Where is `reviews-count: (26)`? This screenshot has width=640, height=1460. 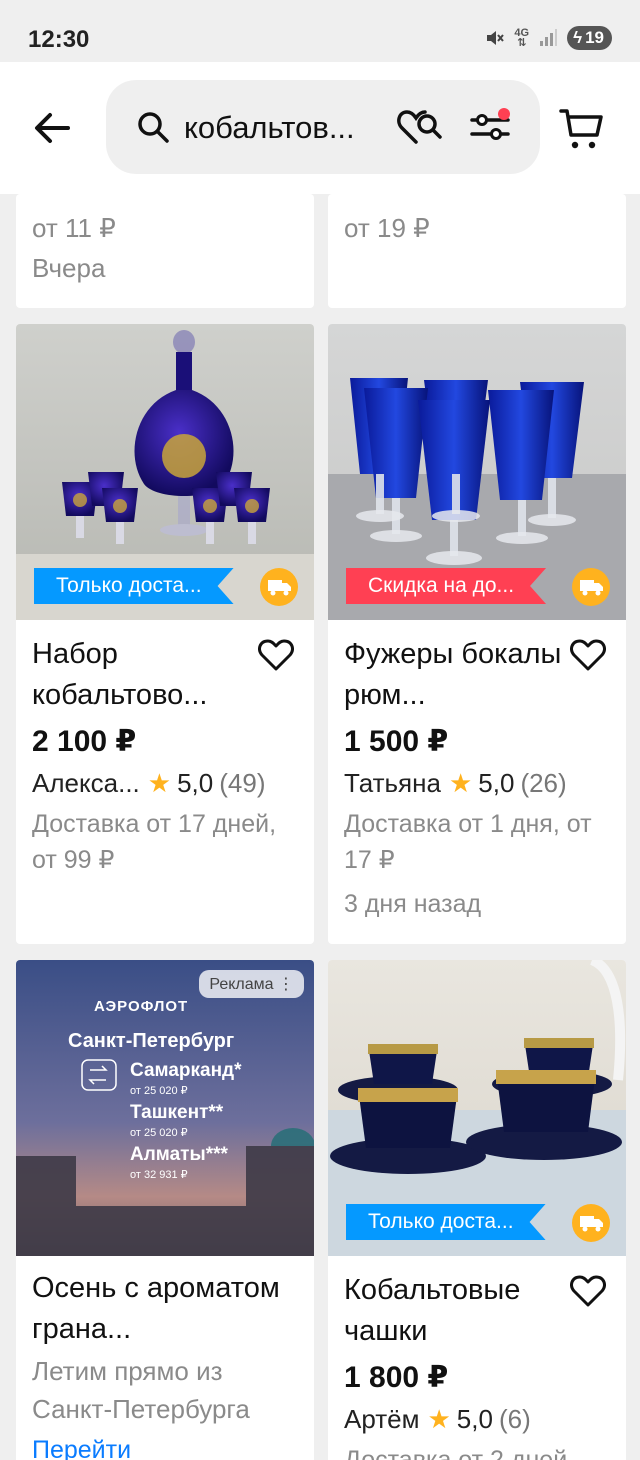 reviews-count: (26) is located at coordinates (543, 783).